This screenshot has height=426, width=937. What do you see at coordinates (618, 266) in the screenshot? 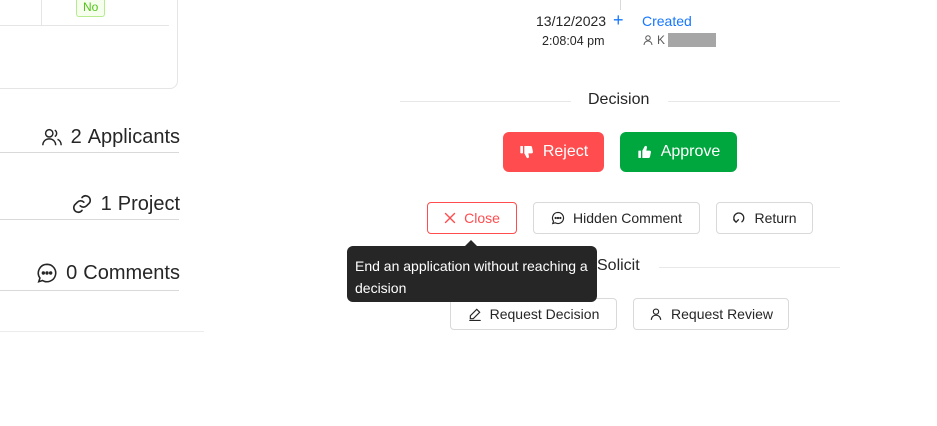
I see `solicit-title: Solicit` at bounding box center [618, 266].